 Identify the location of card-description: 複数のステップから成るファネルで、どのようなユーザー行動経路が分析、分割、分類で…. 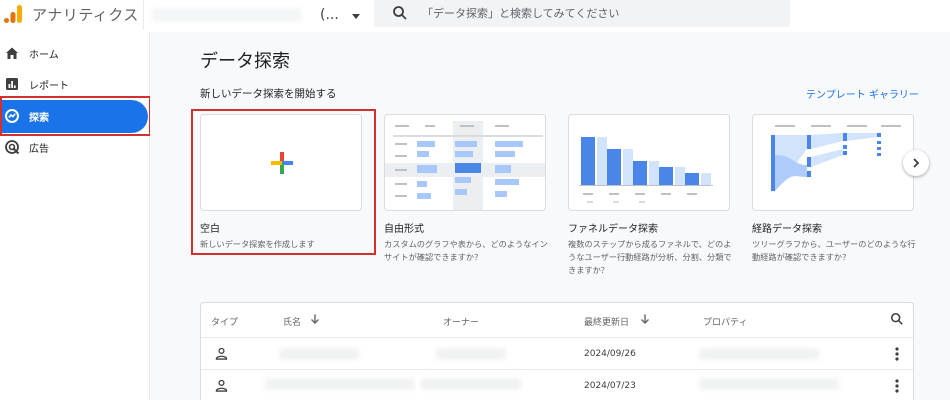
(650, 257).